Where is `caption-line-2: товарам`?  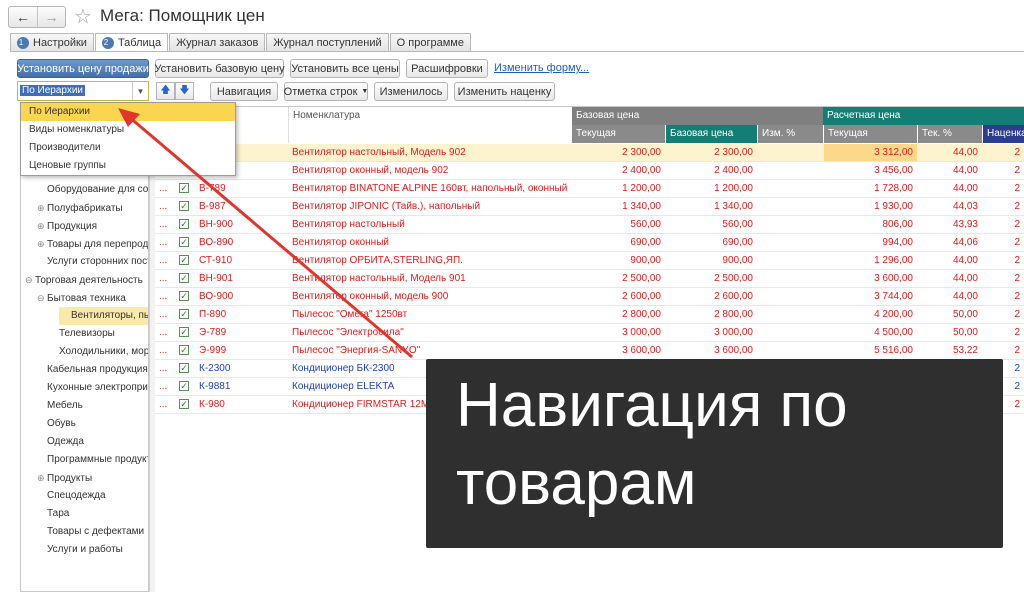
caption-line-2: товарам is located at coordinates (576, 483).